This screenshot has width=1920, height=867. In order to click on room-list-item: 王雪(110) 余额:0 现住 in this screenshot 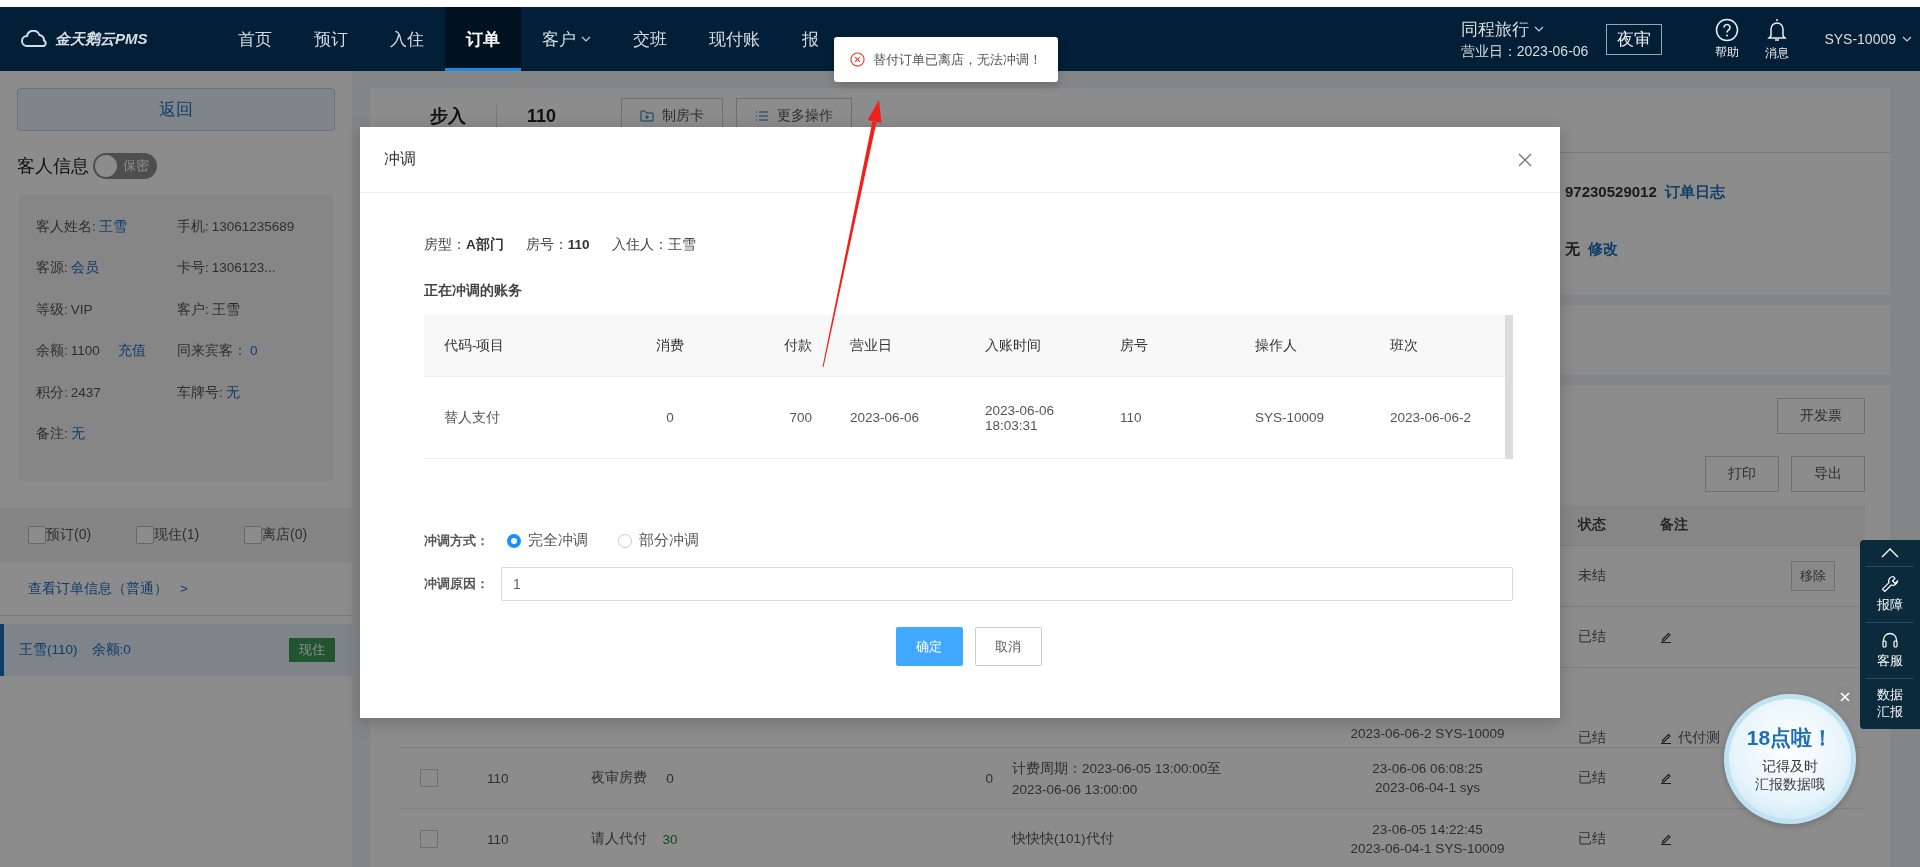, I will do `click(176, 650)`.